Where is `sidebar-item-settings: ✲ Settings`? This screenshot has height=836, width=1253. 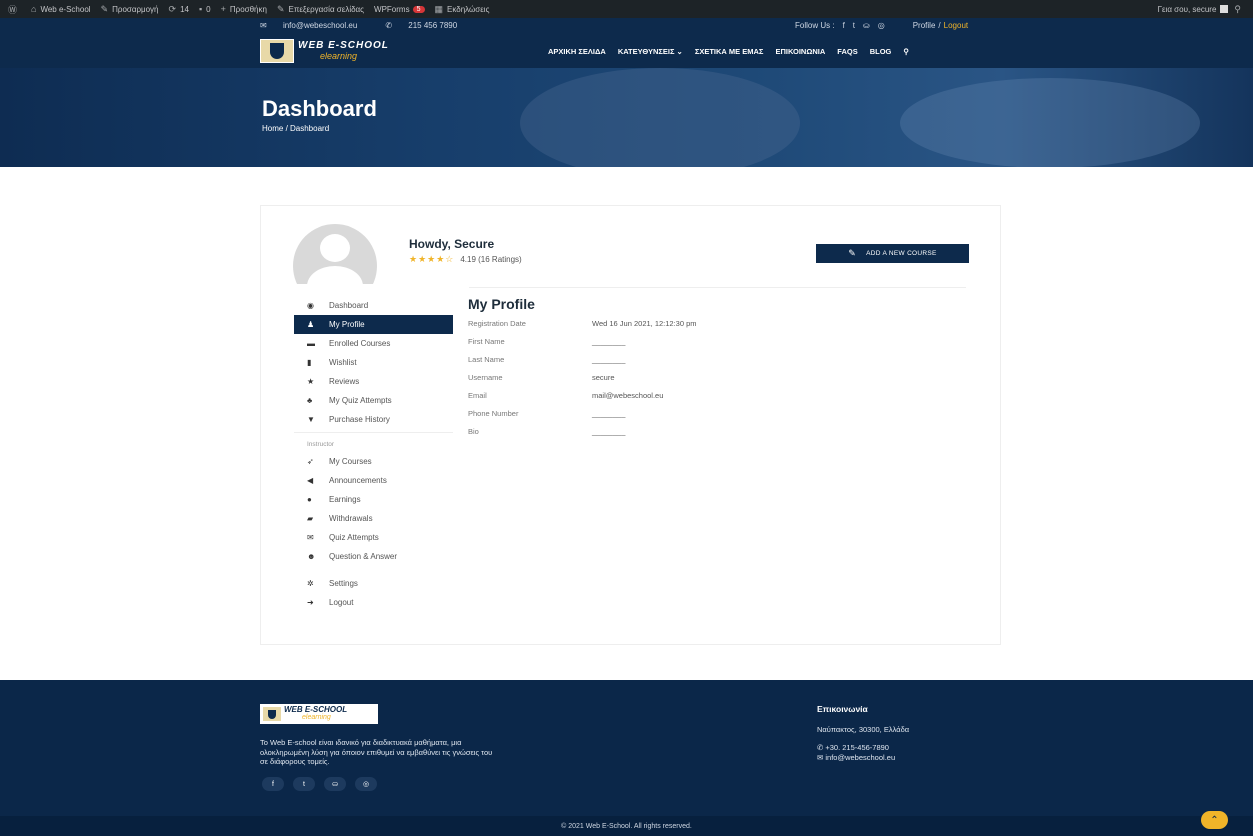 sidebar-item-settings: ✲ Settings is located at coordinates (373, 583).